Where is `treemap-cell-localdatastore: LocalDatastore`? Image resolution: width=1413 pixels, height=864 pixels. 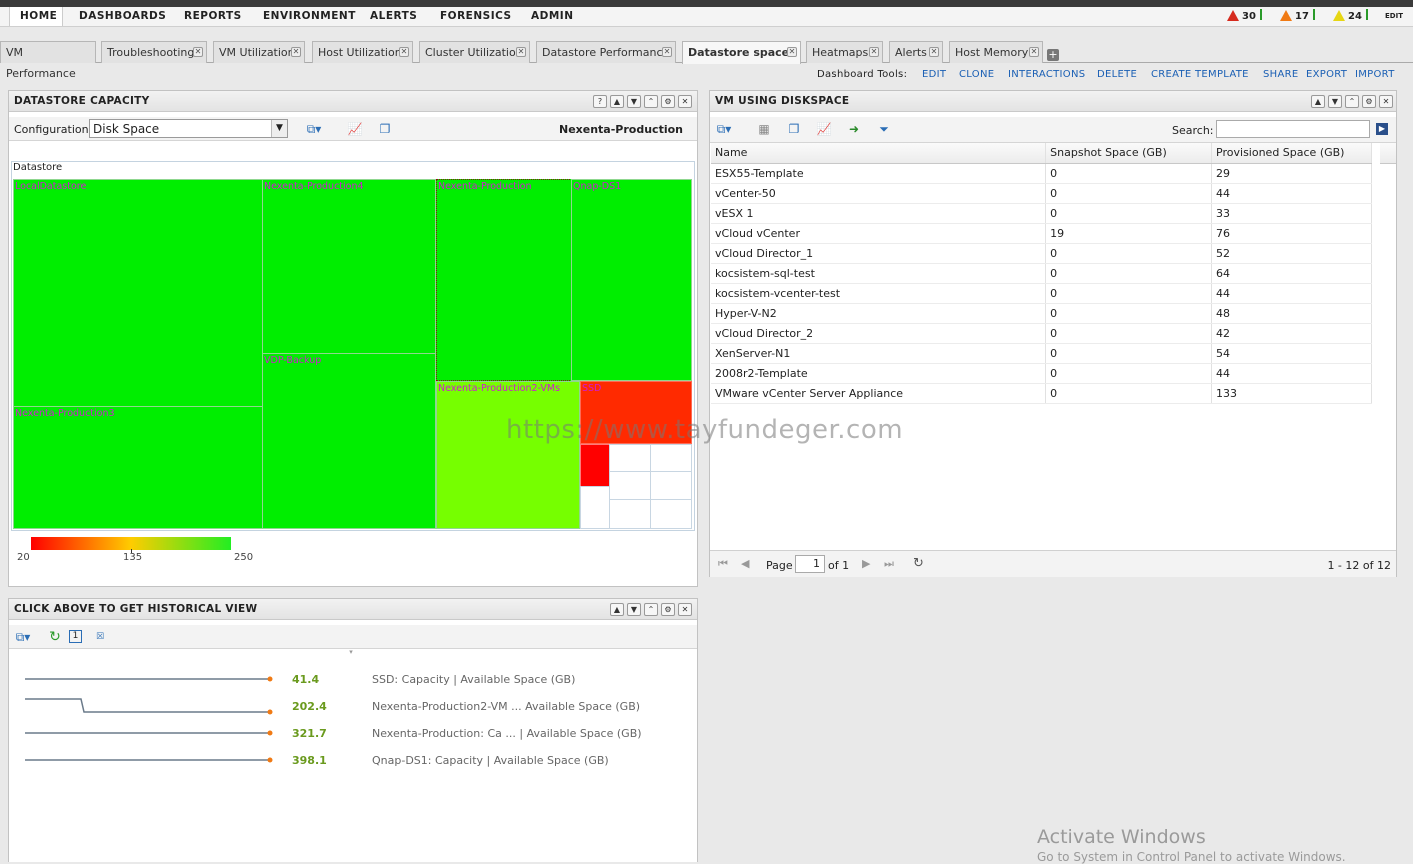
treemap-cell-localdatastore: LocalDatastore is located at coordinates (138, 293).